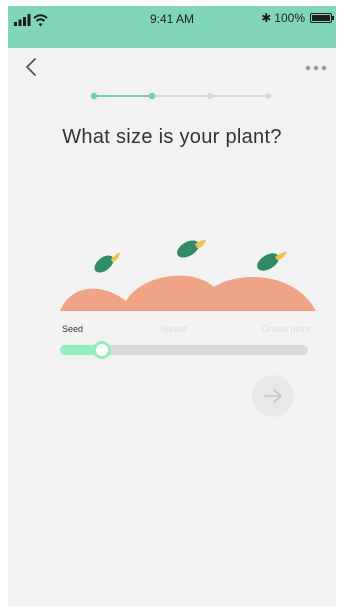 This screenshot has height=611, width=344. I want to click on size-slider, so click(184, 350).